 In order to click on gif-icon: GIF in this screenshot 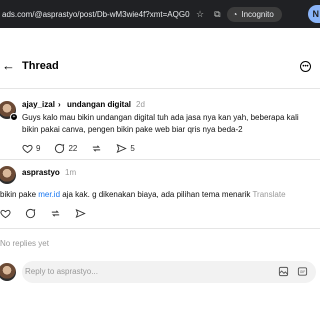, I will do `click(302, 271)`.